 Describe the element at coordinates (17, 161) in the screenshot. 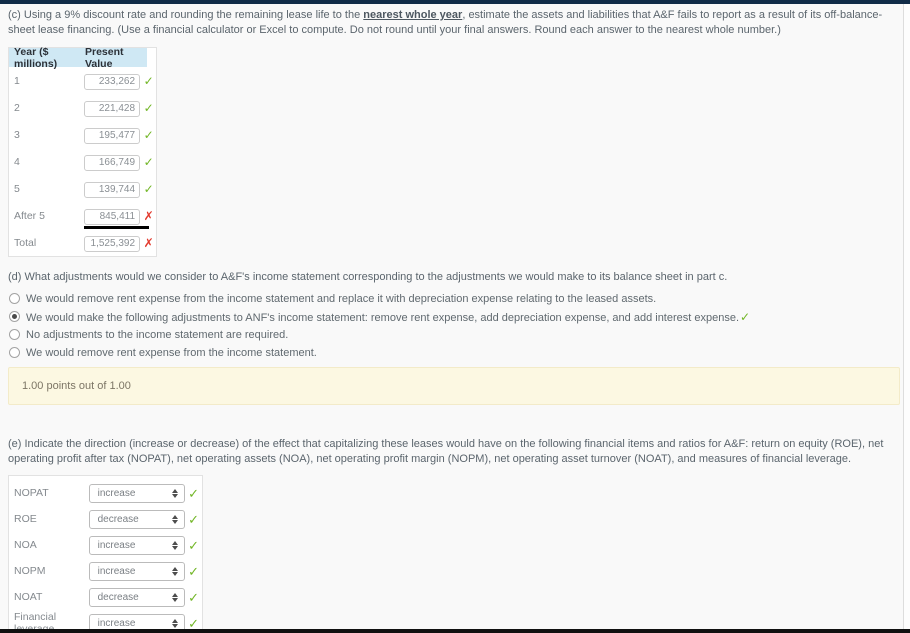

I see `row-label: 4` at that location.